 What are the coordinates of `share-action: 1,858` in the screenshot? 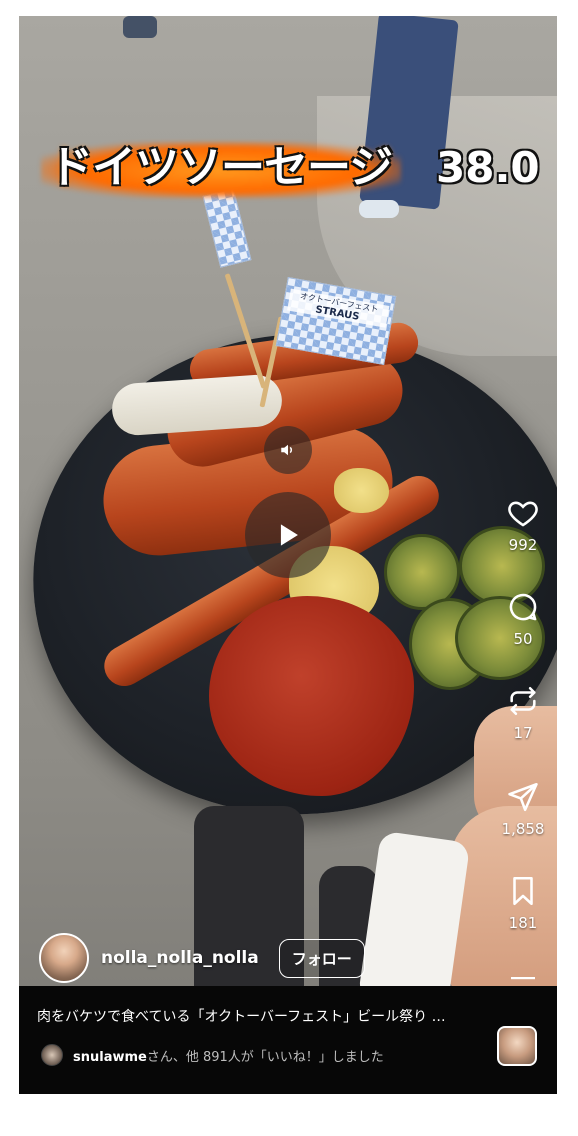 It's located at (523, 809).